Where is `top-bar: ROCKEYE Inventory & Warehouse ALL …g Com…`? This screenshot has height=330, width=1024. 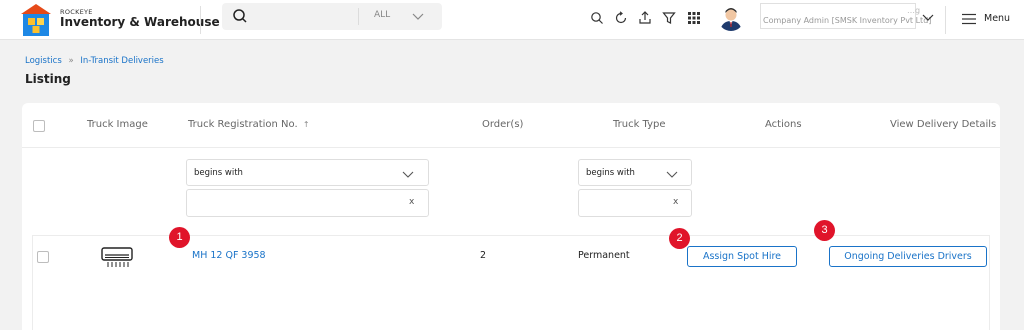 top-bar: ROCKEYE Inventory & Warehouse ALL …g Com… is located at coordinates (512, 20).